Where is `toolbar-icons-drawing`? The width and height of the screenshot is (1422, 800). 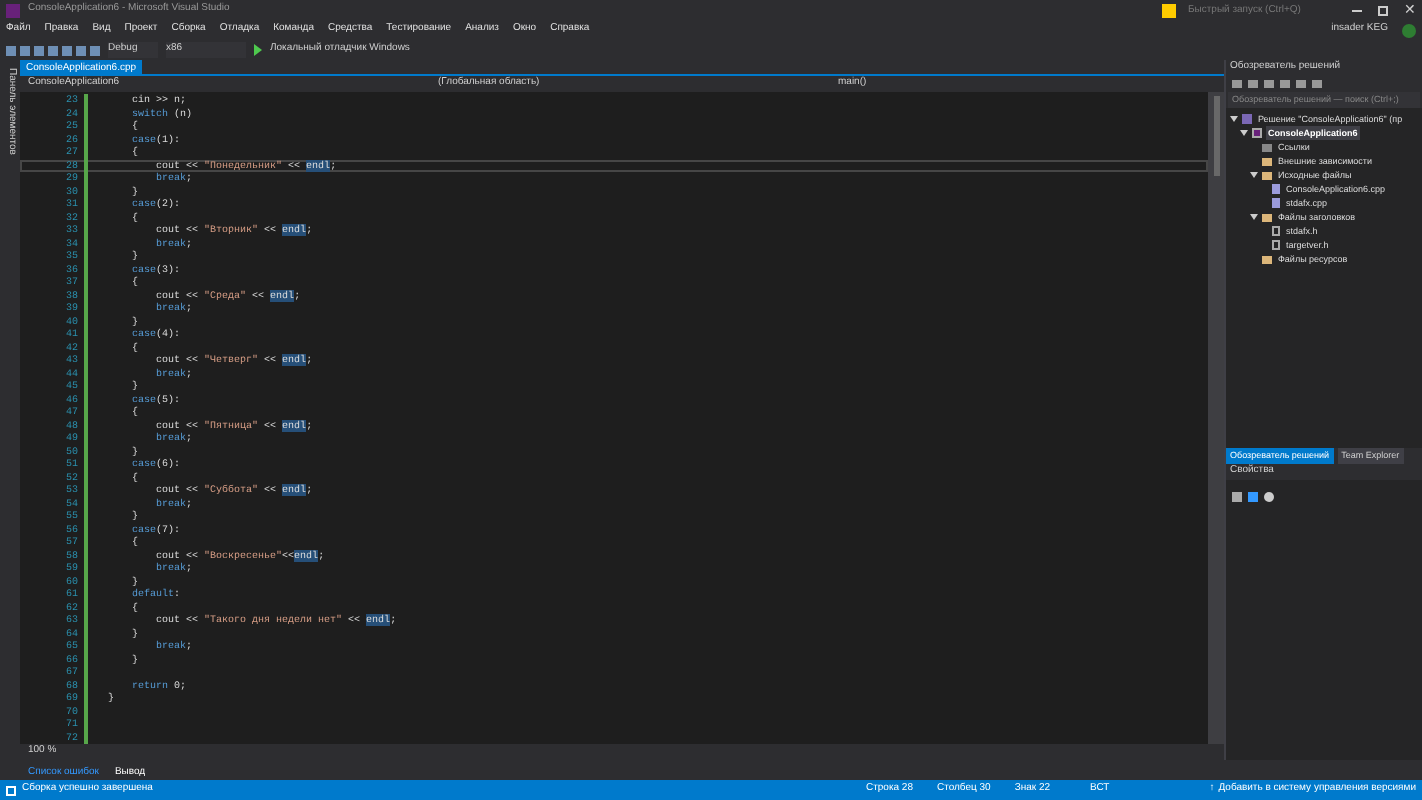 toolbar-icons-drawing is located at coordinates (53, 50).